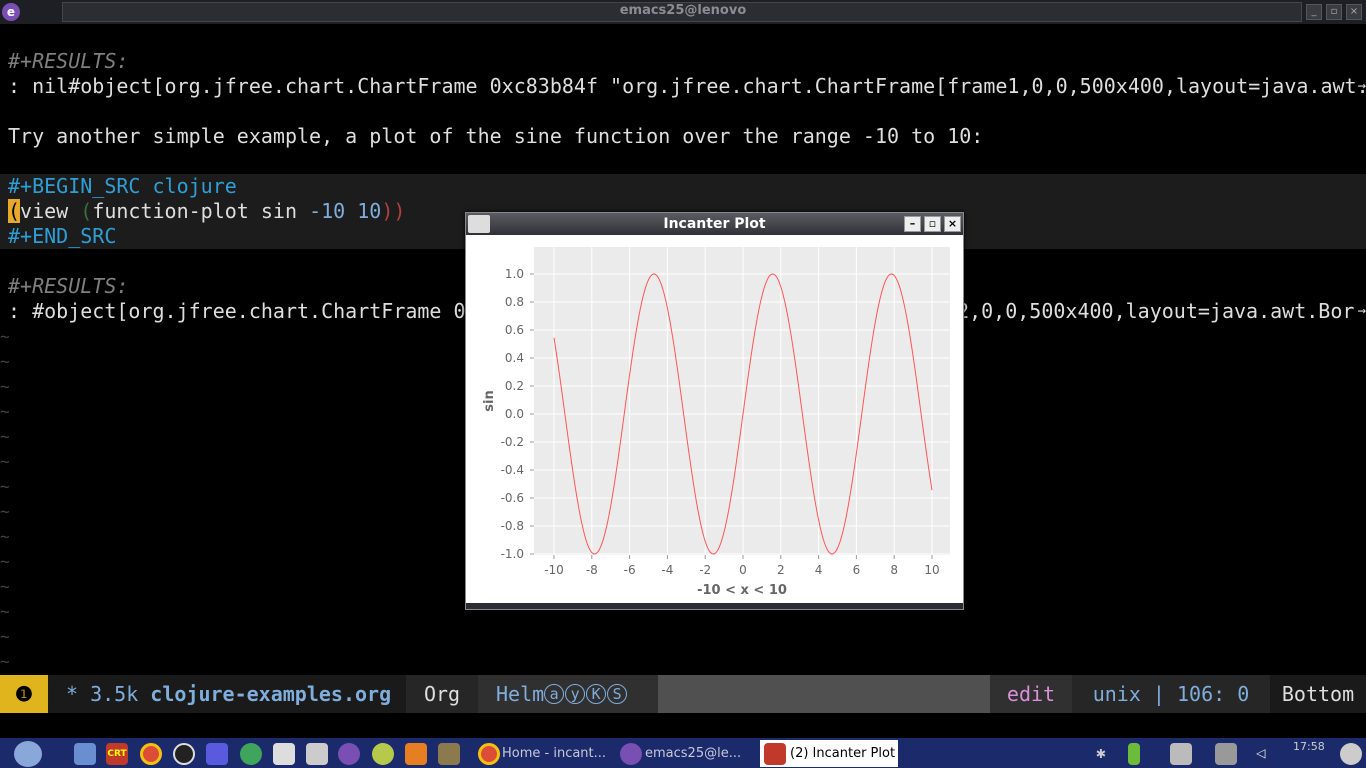 The image size is (1366, 768). I want to click on y-tick-label: 0.4, so click(514, 358).